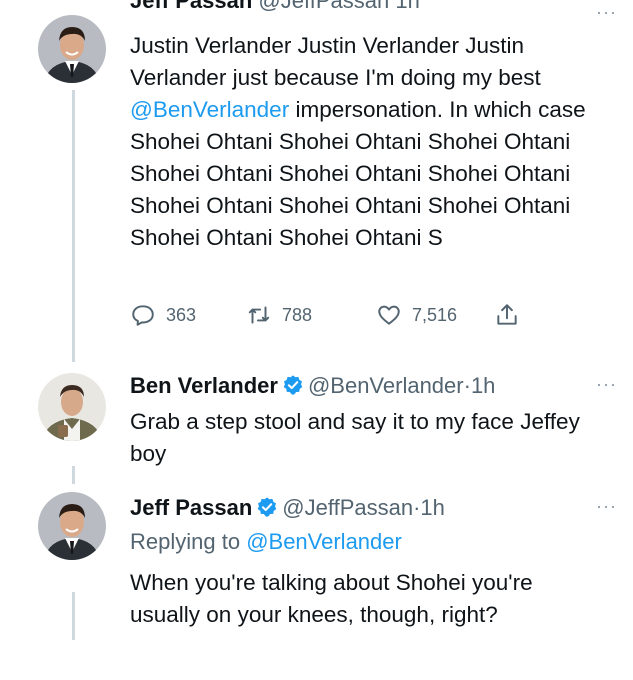 The height and width of the screenshot is (680, 633). Describe the element at coordinates (389, 315) in the screenshot. I see `heart-icon` at that location.